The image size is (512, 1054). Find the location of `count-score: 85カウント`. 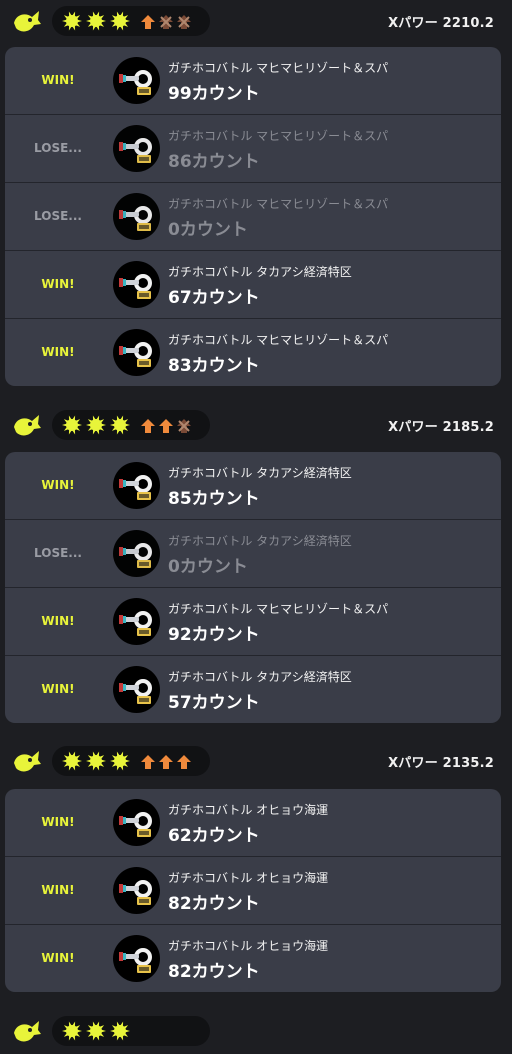

count-score: 85カウント is located at coordinates (214, 499).